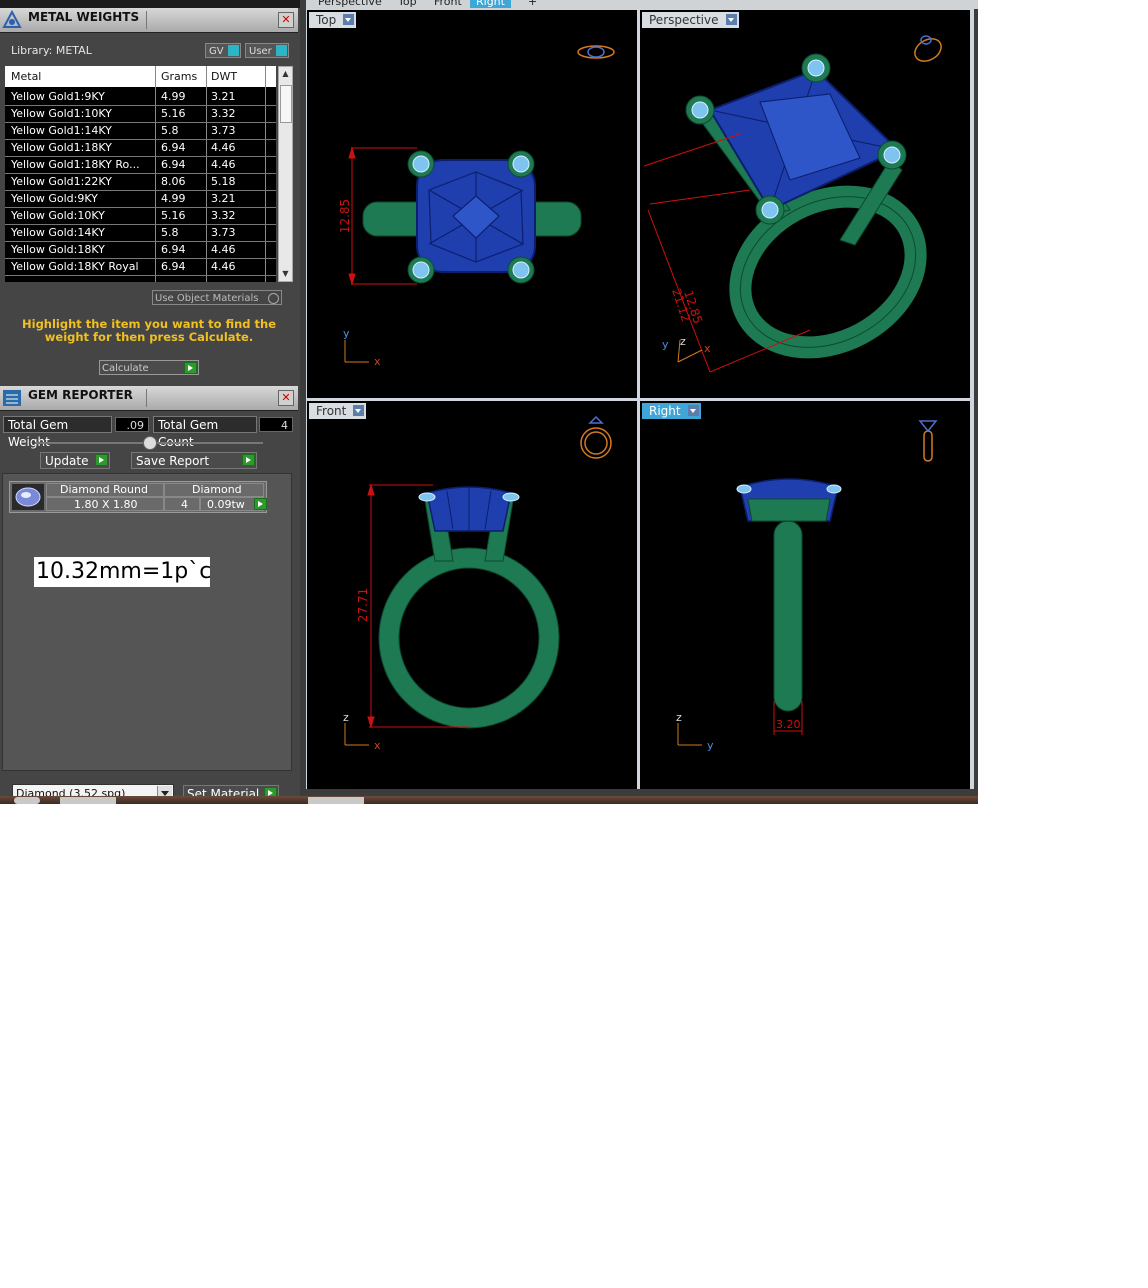  What do you see at coordinates (217, 297) in the screenshot?
I see `use-object-materials-toggle: Use Object Materials` at bounding box center [217, 297].